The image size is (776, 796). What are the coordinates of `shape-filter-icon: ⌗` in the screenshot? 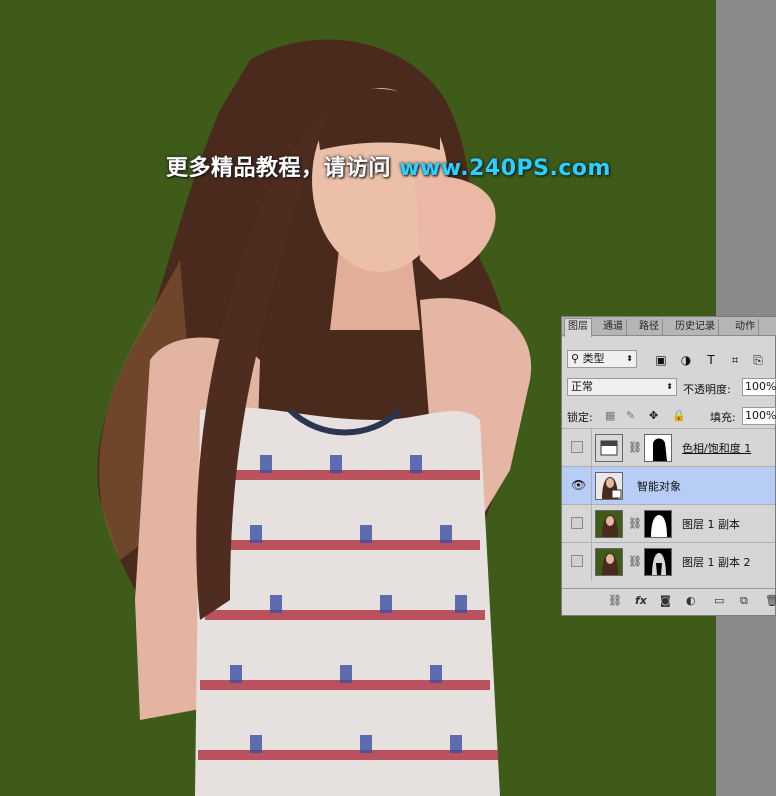 It's located at (735, 360).